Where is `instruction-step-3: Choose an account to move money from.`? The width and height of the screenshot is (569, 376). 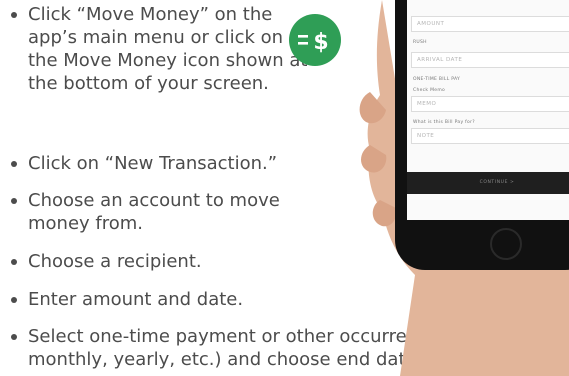
instruction-step-3: Choose an account to move money from. is located at coordinates (169, 212).